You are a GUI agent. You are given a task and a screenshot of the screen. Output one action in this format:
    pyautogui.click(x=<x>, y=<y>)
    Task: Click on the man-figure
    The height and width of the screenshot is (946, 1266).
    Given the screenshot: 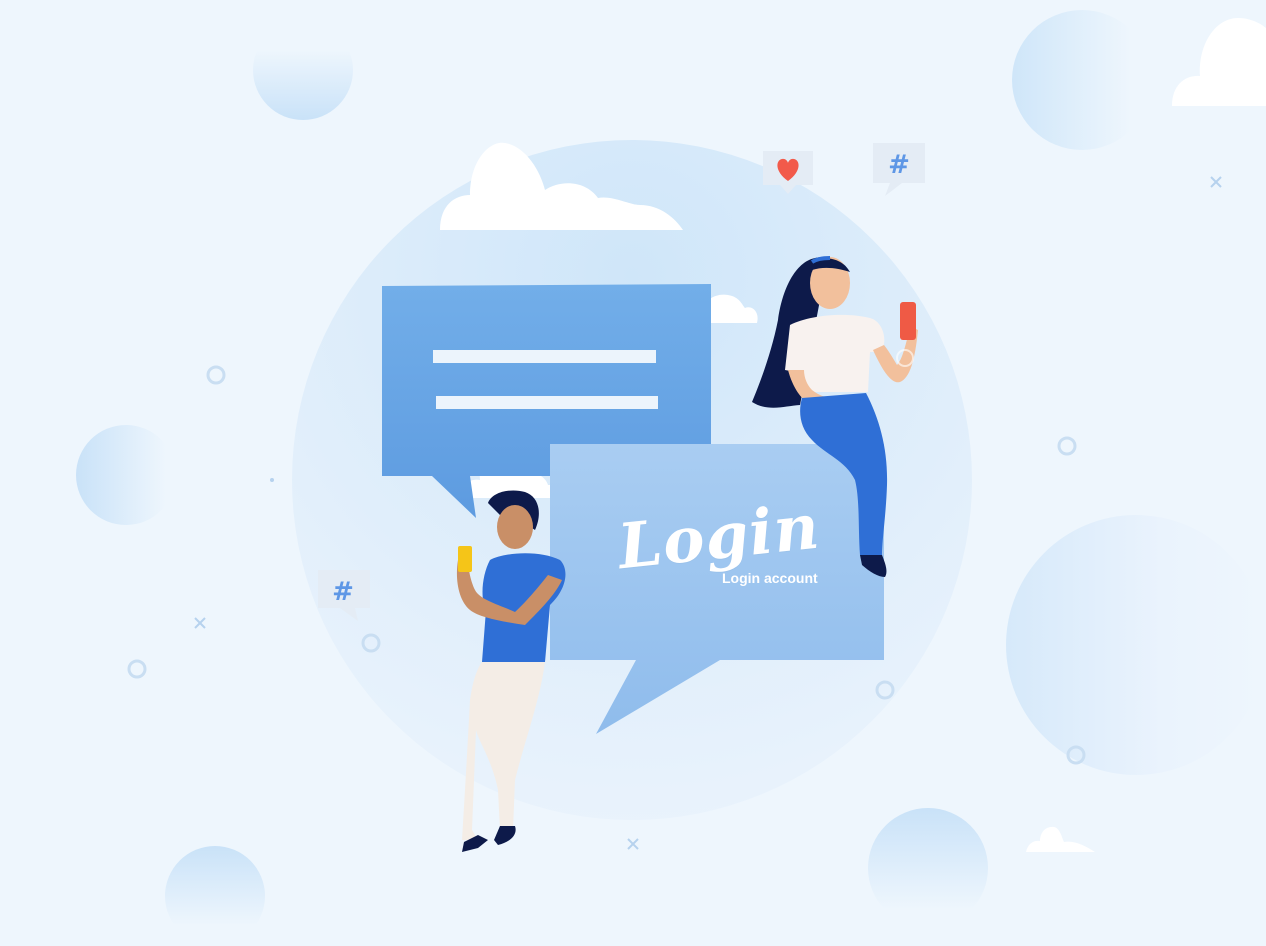 What is the action you would take?
    pyautogui.click(x=511, y=671)
    